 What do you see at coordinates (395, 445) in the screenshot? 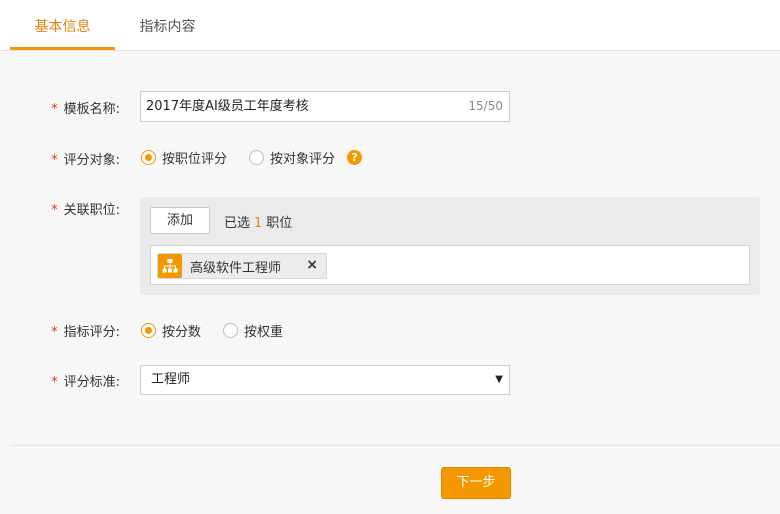
I see `footer-divider` at bounding box center [395, 445].